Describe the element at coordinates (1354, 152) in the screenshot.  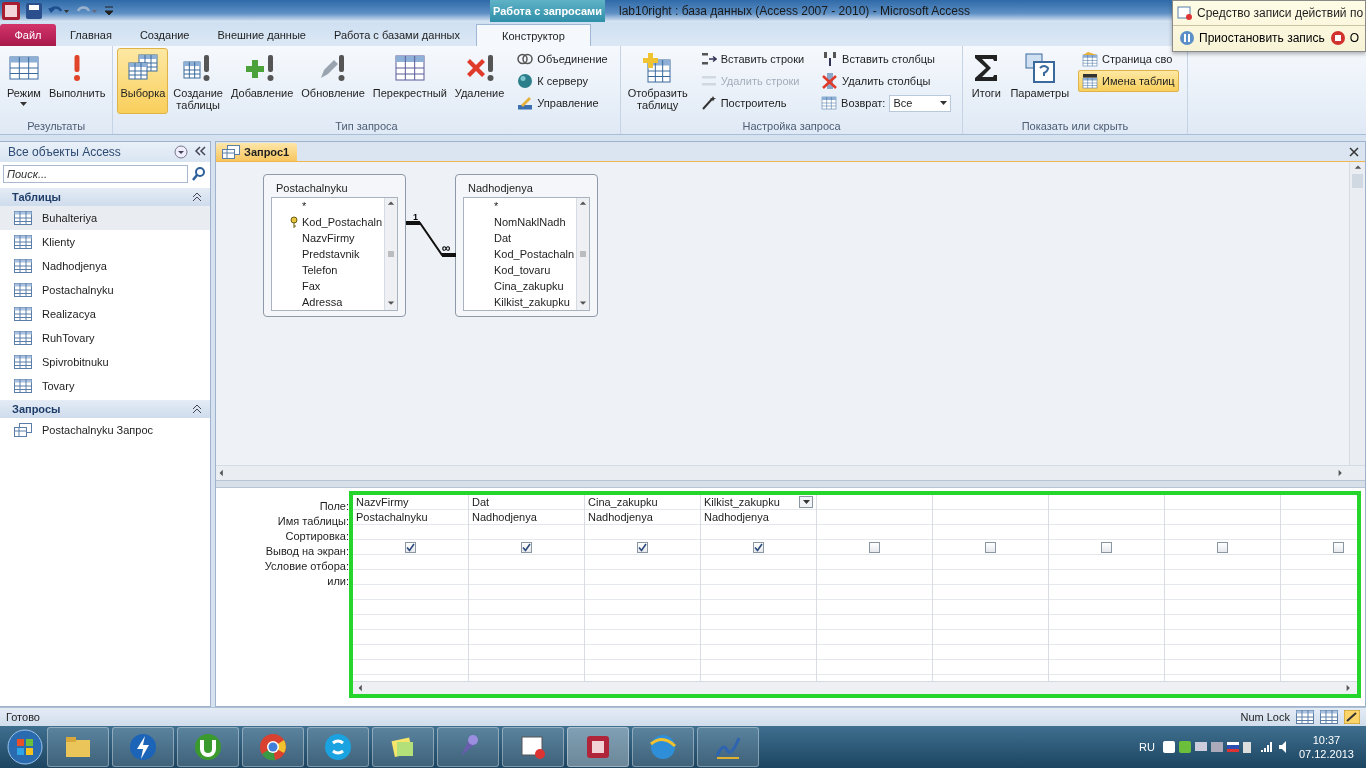
I see `close-icon` at that location.